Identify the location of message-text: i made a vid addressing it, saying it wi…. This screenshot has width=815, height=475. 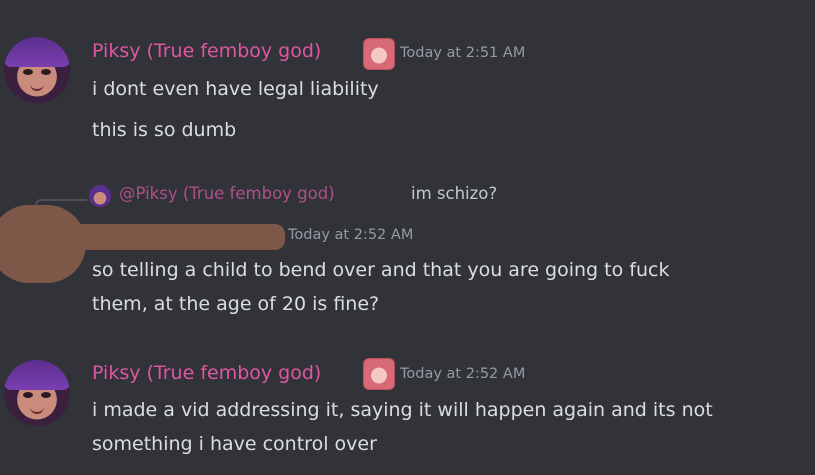
(402, 410).